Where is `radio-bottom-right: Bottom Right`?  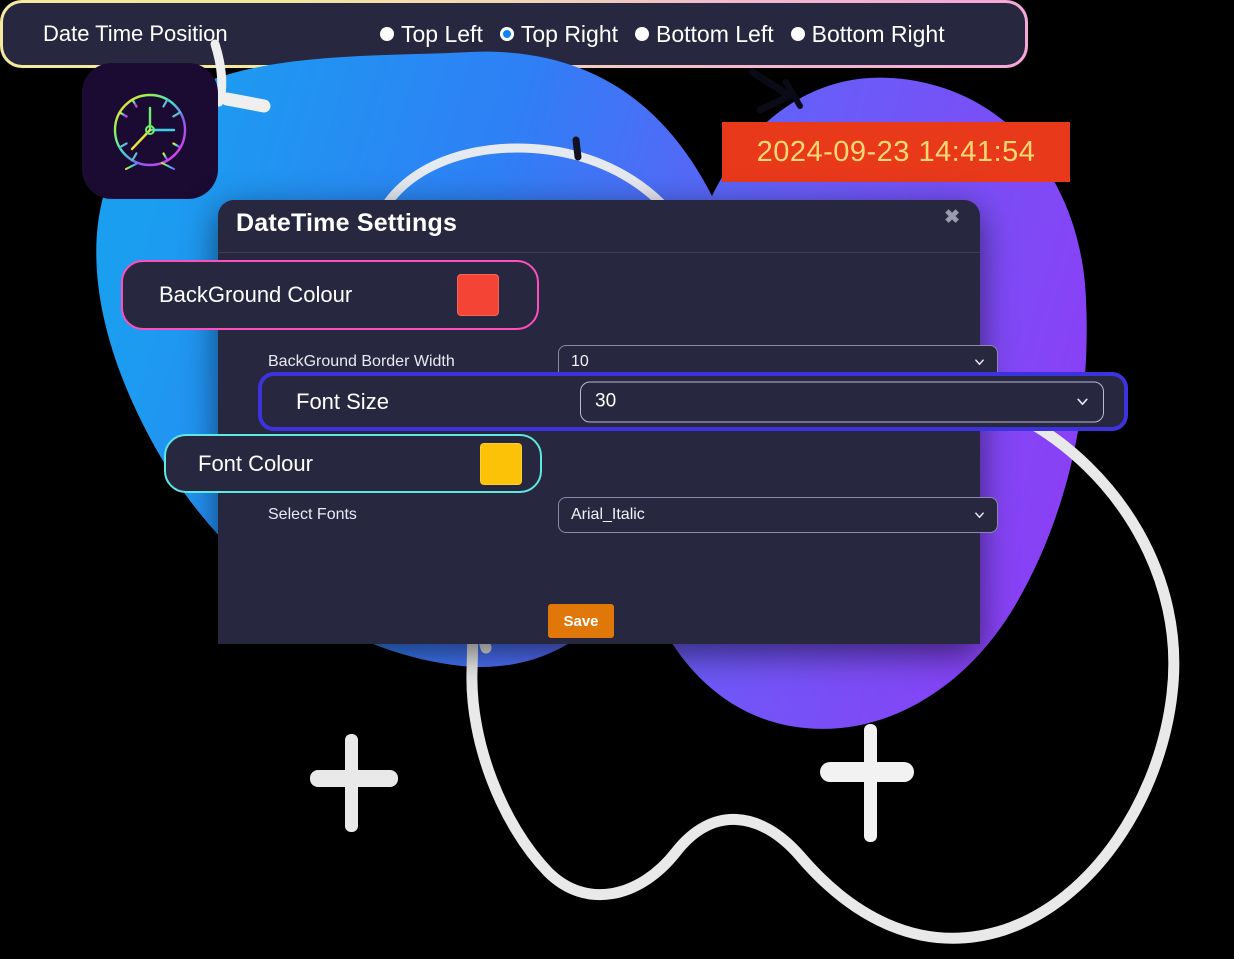 radio-bottom-right: Bottom Right is located at coordinates (867, 34).